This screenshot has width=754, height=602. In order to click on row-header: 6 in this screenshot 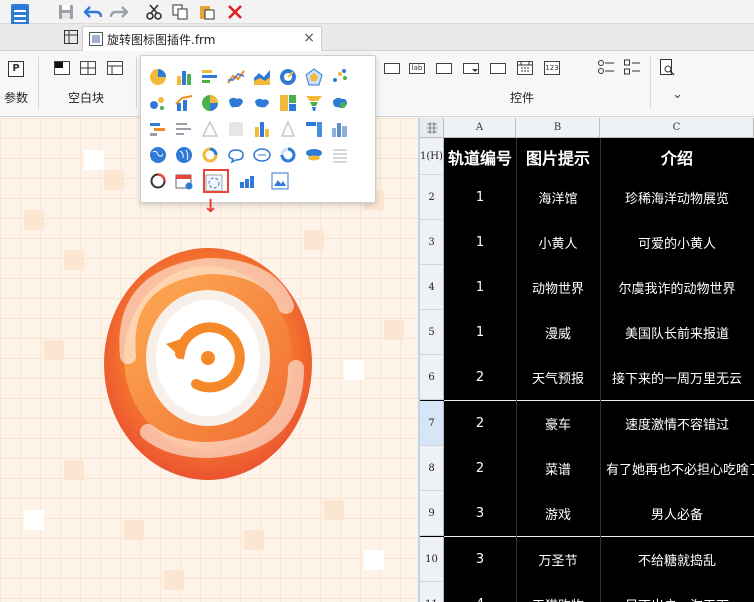, I will do `click(432, 377)`.